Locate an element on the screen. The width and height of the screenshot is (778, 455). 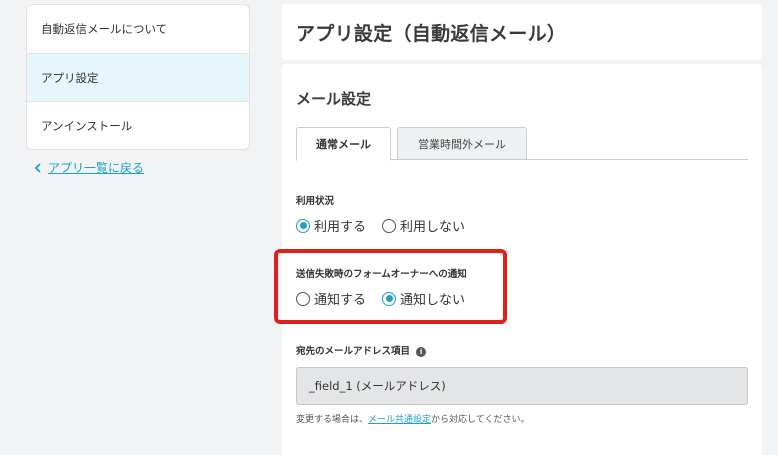
sidebar-item-about: 自動返信メールについて is located at coordinates (138, 29).